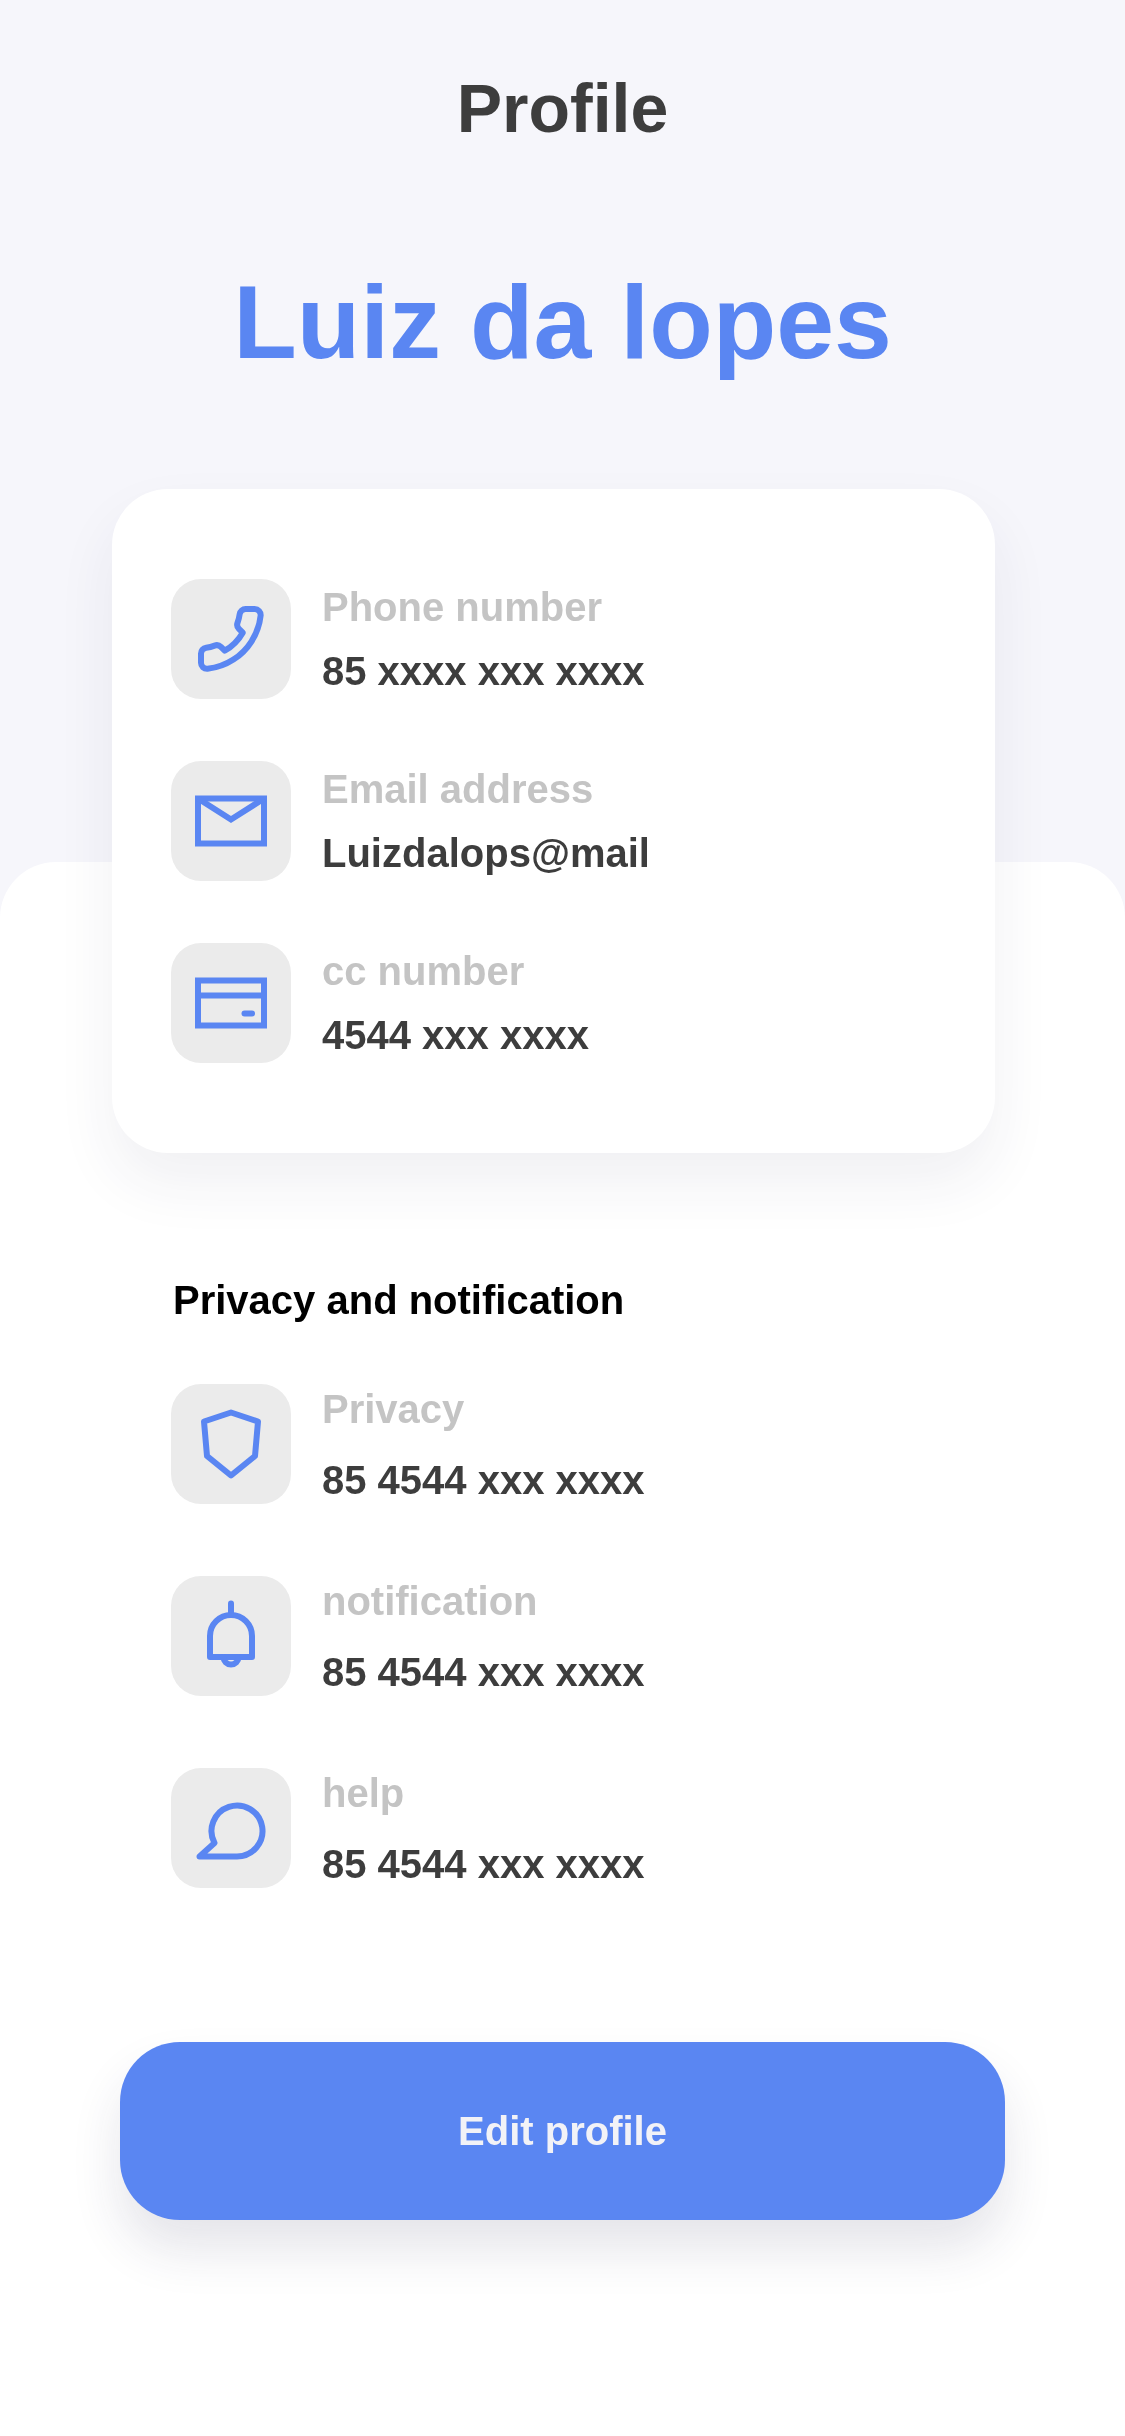 This screenshot has width=1125, height=2436. What do you see at coordinates (231, 821) in the screenshot?
I see `envelope-icon` at bounding box center [231, 821].